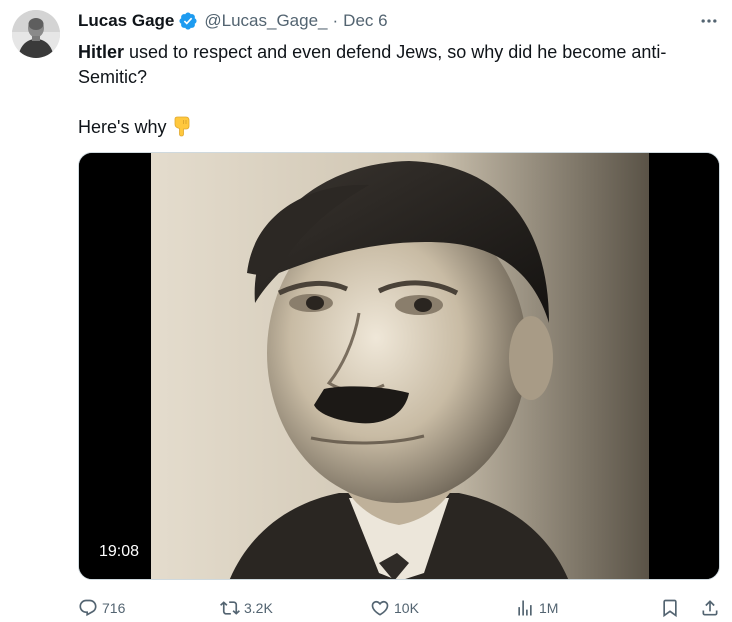  I want to click on tweet-header: Lucas Gage @Lucas_Gage_ · Dec 6, so click(233, 21).